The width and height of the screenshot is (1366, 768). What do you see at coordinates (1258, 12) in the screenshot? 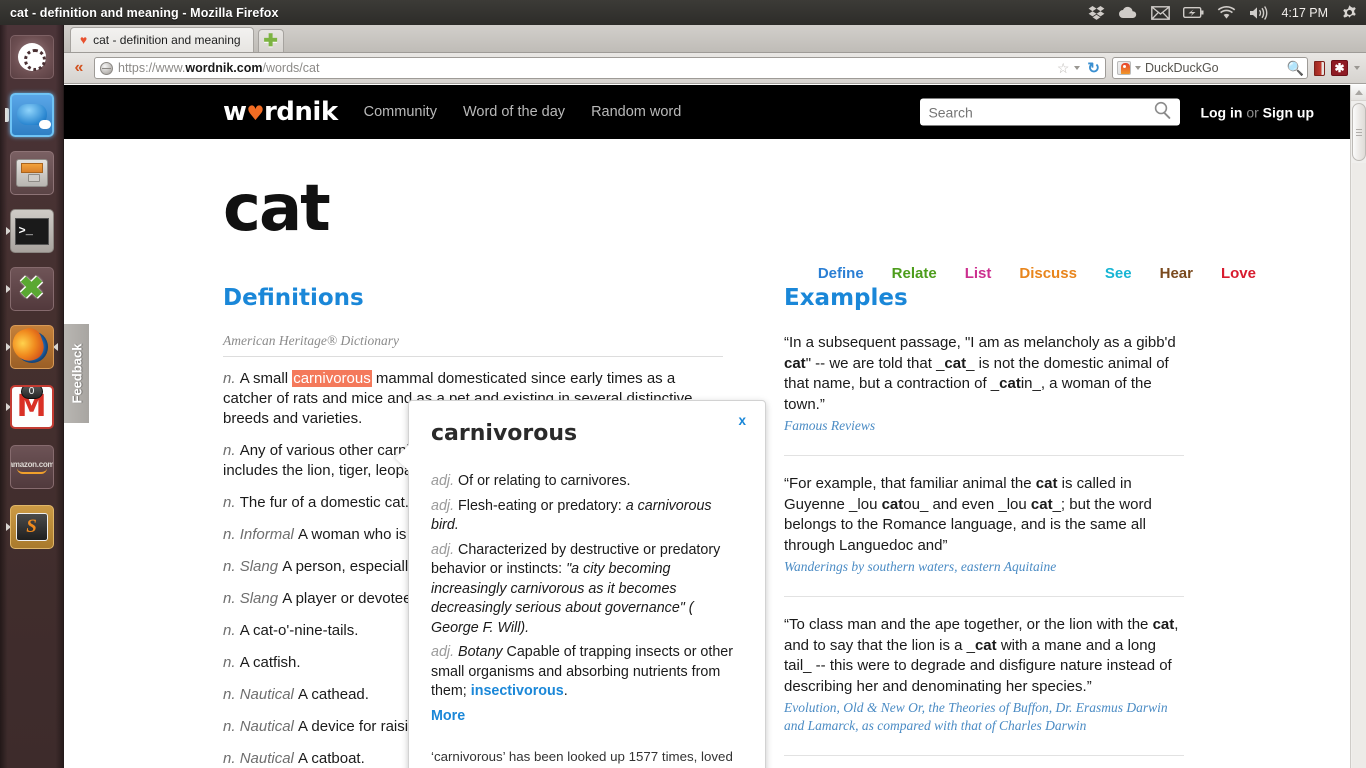
I see `volume-icon` at bounding box center [1258, 12].